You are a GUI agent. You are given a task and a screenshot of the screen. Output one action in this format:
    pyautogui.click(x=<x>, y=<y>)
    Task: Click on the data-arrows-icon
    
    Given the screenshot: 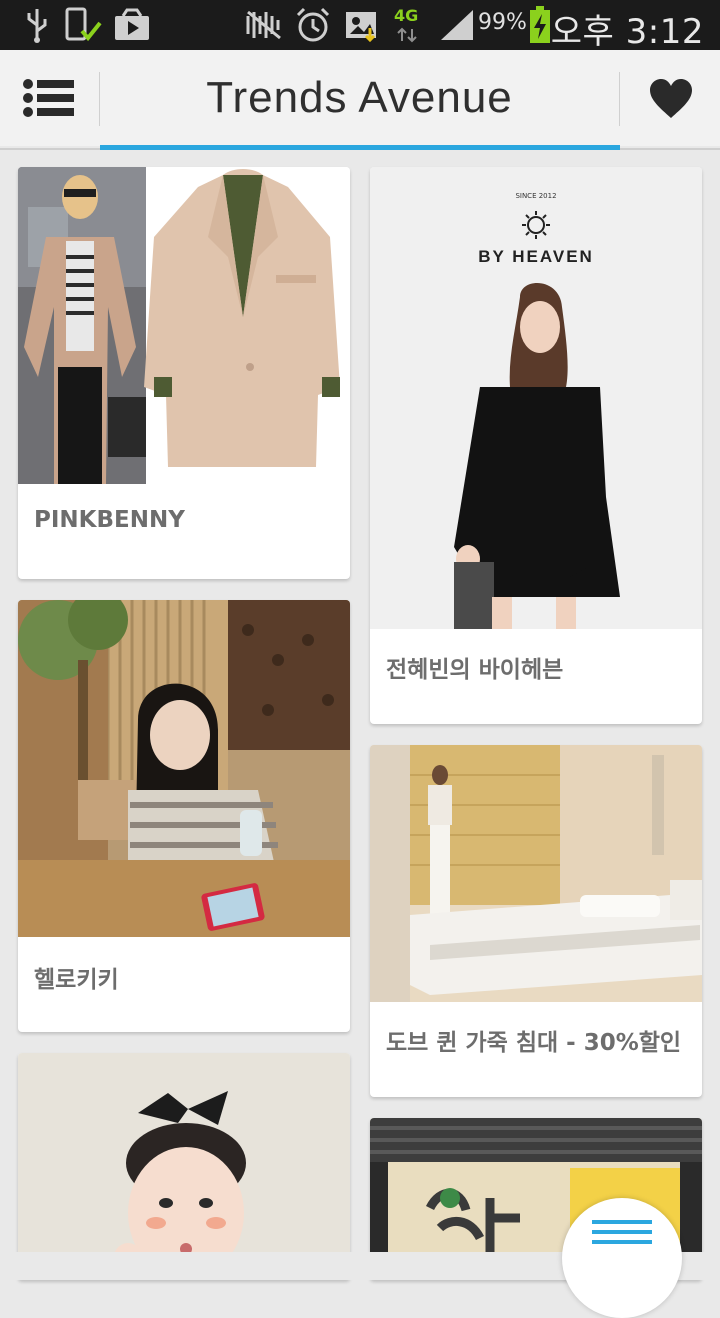 What is the action you would take?
    pyautogui.click(x=407, y=35)
    